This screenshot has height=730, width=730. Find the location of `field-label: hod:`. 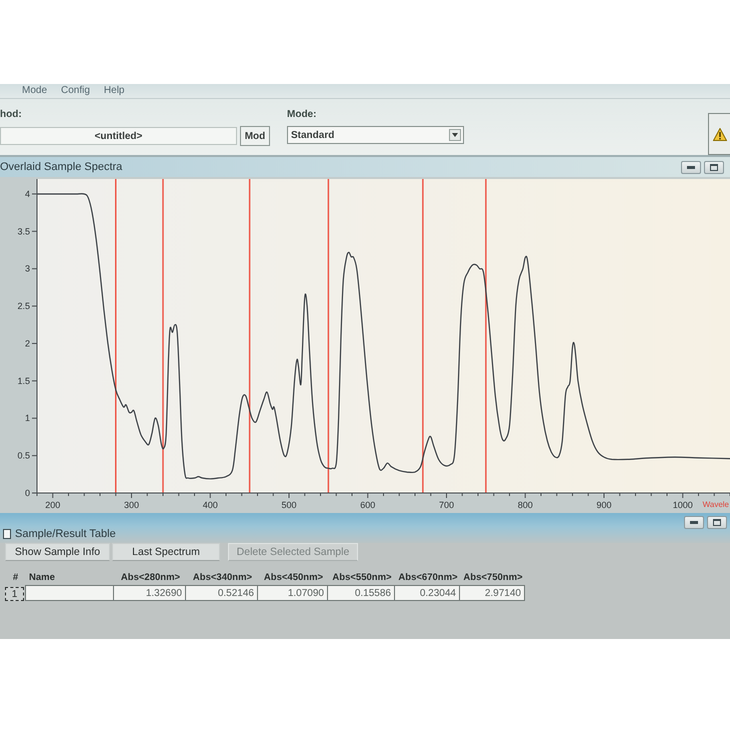

field-label: hod: is located at coordinates (11, 115).